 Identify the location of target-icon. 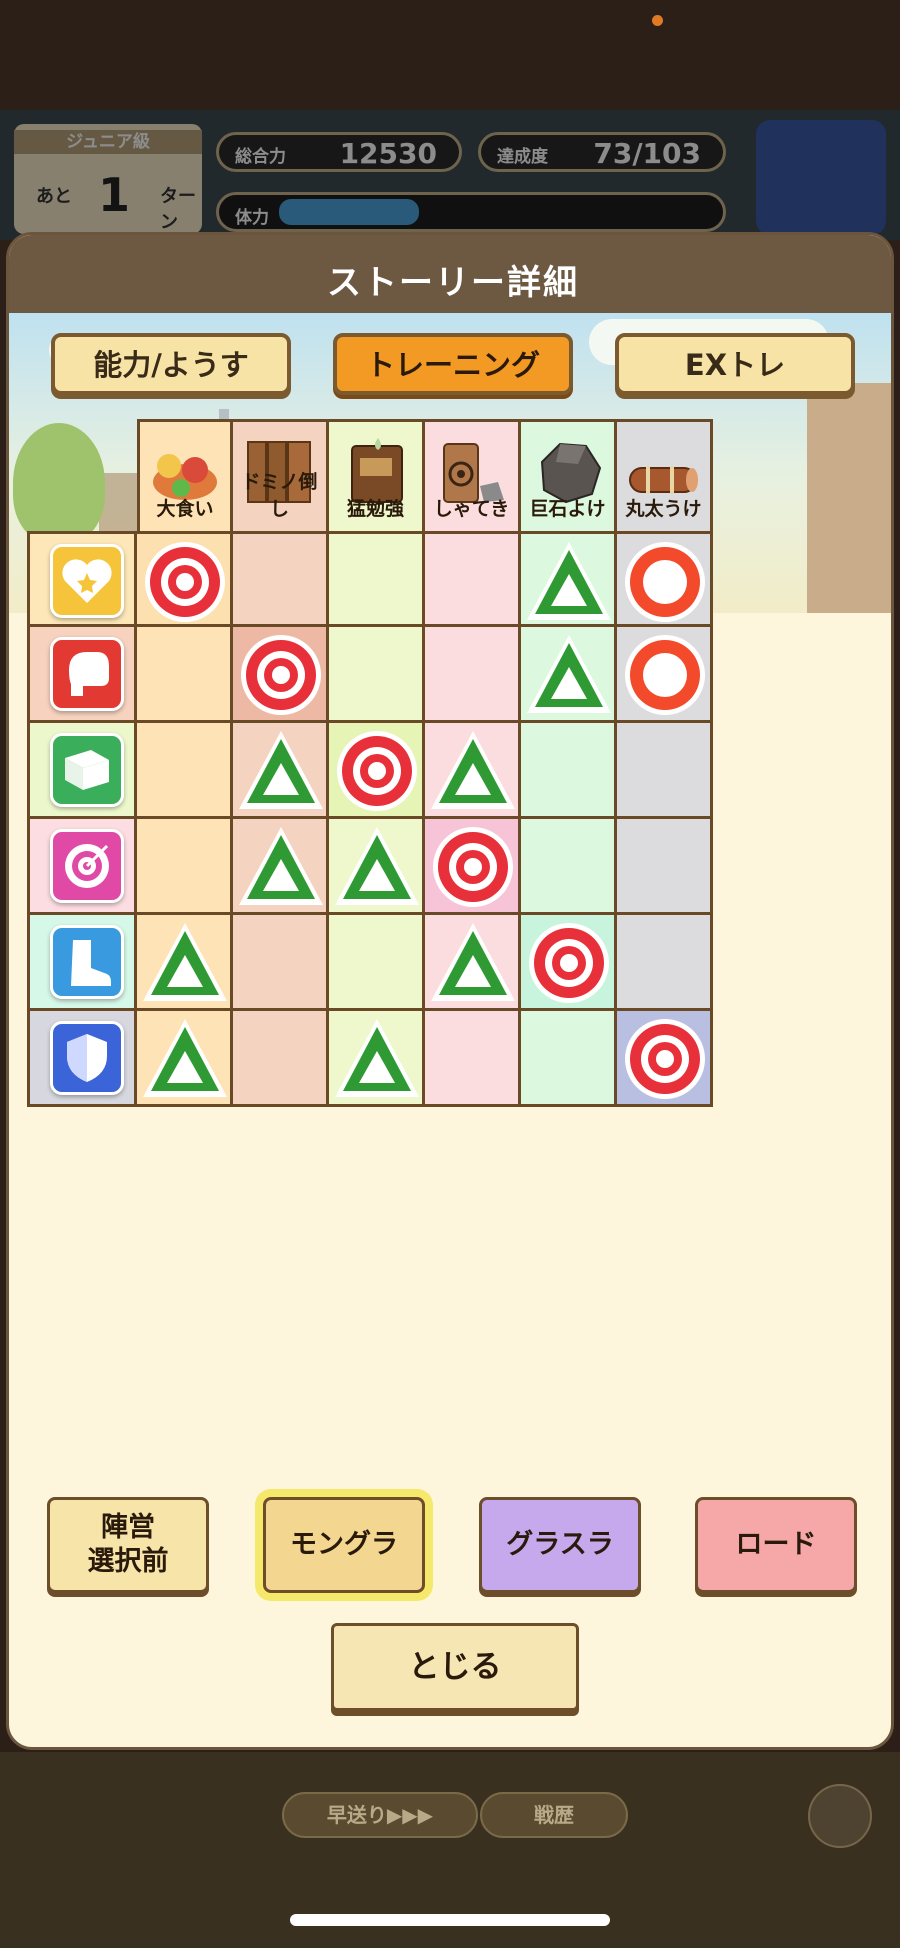
(87, 866).